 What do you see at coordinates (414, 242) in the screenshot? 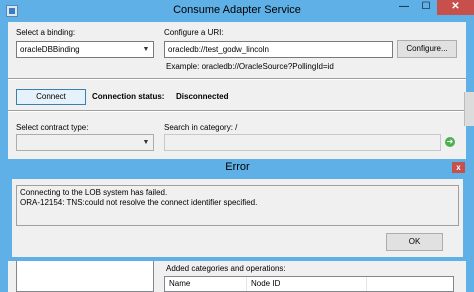
I see `ok-button: OK` at bounding box center [414, 242].